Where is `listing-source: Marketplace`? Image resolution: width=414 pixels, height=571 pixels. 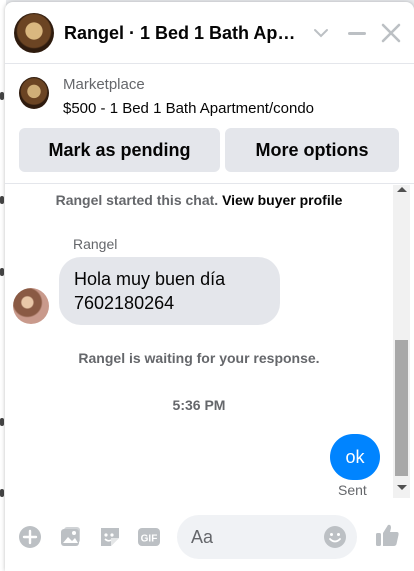 listing-source: Marketplace is located at coordinates (104, 84).